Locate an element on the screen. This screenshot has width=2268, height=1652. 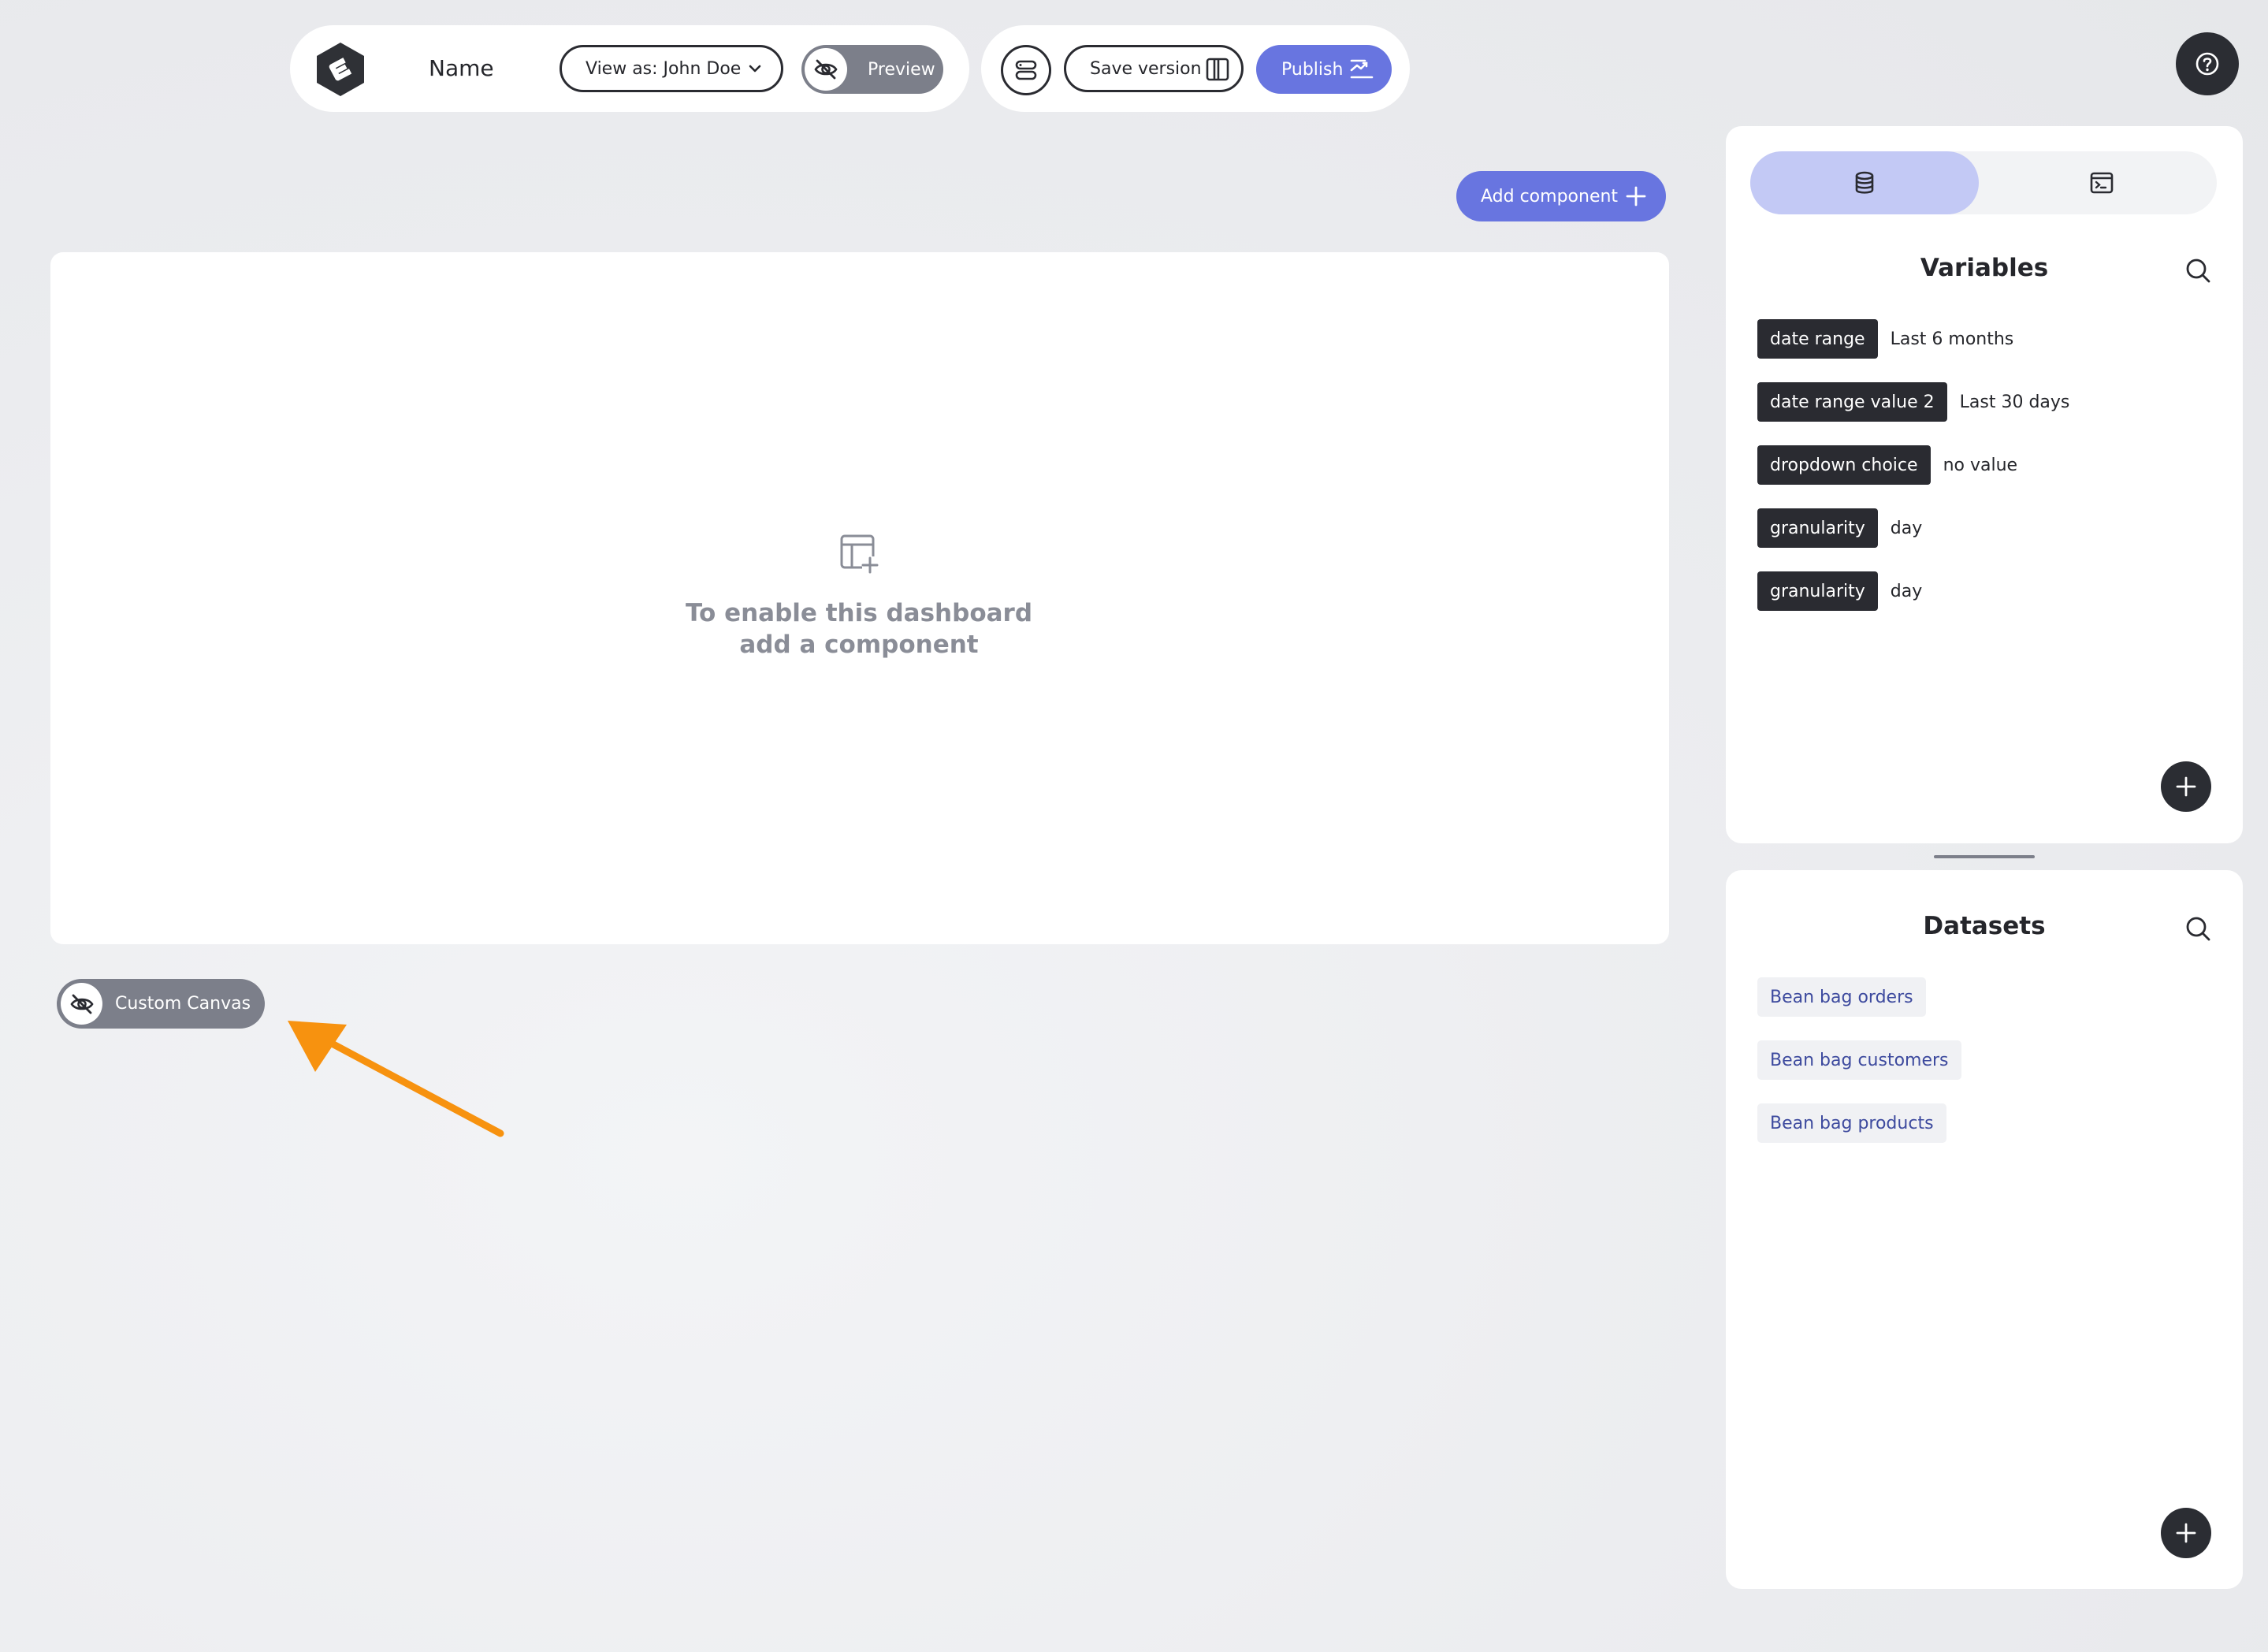
add-variable-button is located at coordinates (2186, 786).